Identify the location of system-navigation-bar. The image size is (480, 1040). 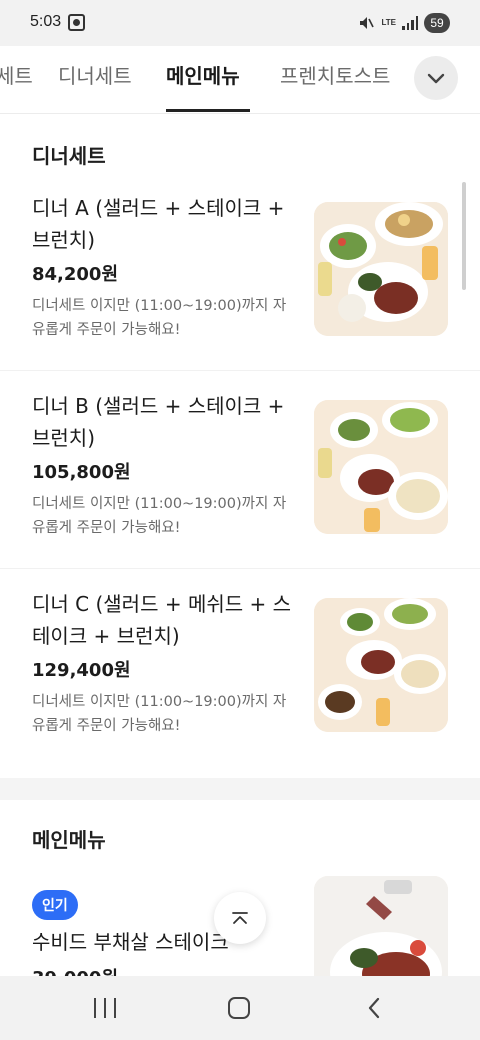
(240, 1008).